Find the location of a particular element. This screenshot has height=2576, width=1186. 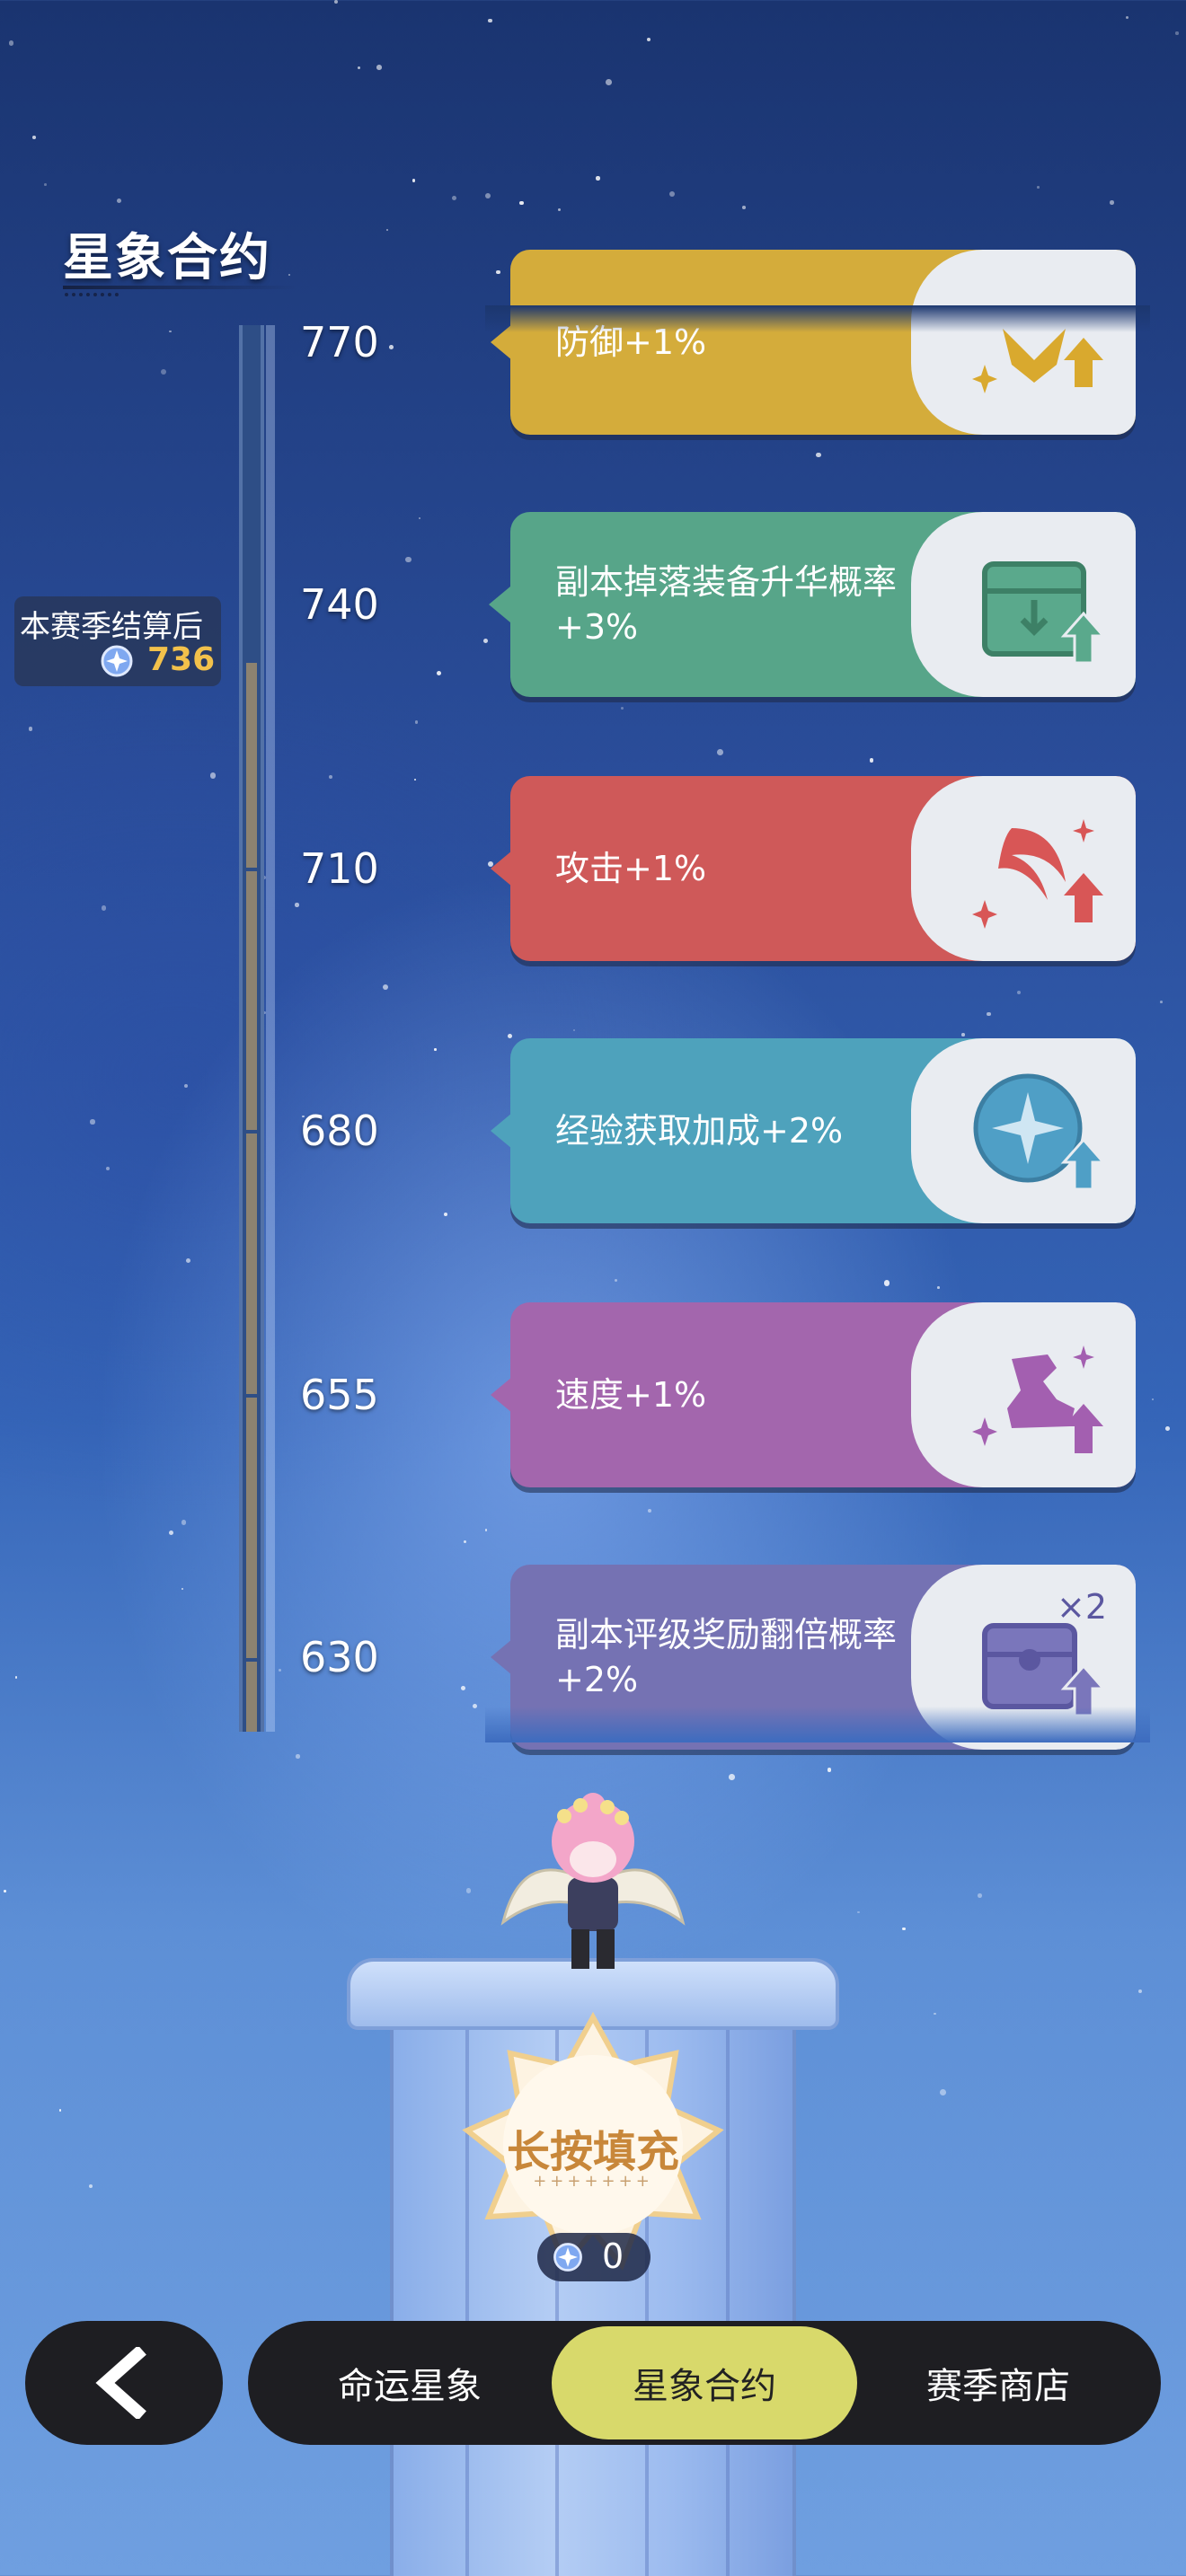

bottom-tab-bar: 命运星象 星象合约 赛季商店 is located at coordinates (704, 2383).